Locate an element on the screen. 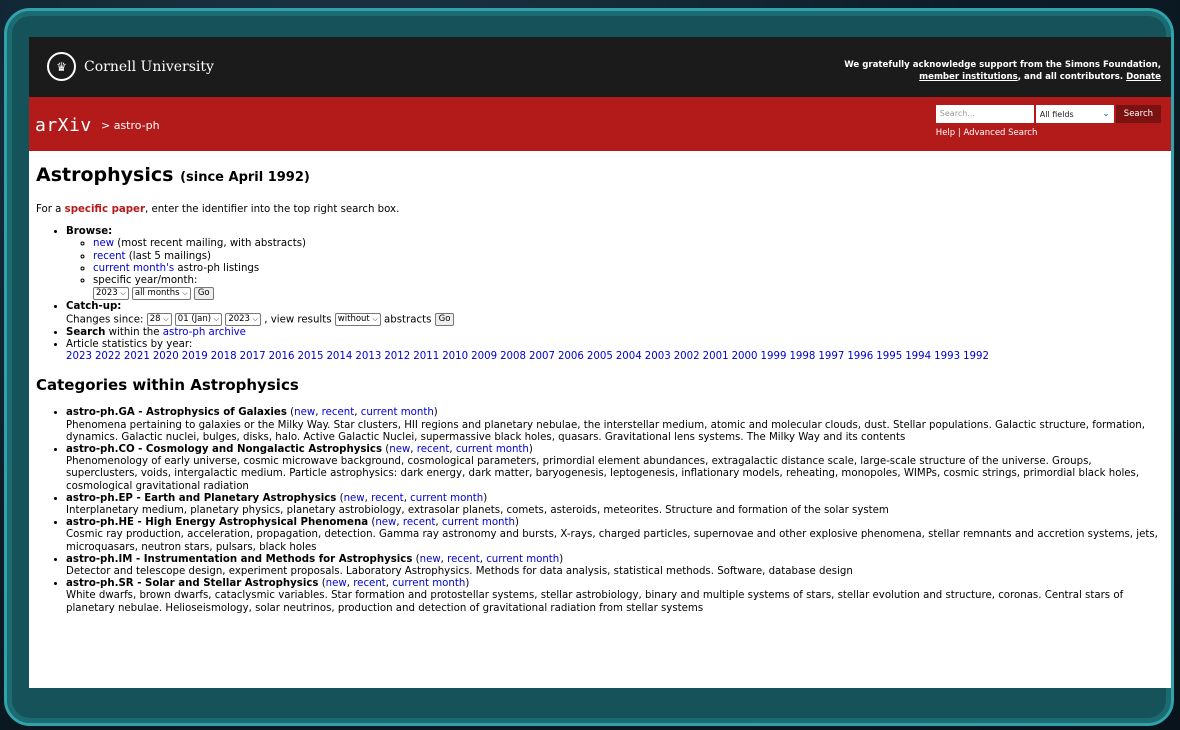  cornell-logo: ♛ Cornell University is located at coordinates (130, 66).